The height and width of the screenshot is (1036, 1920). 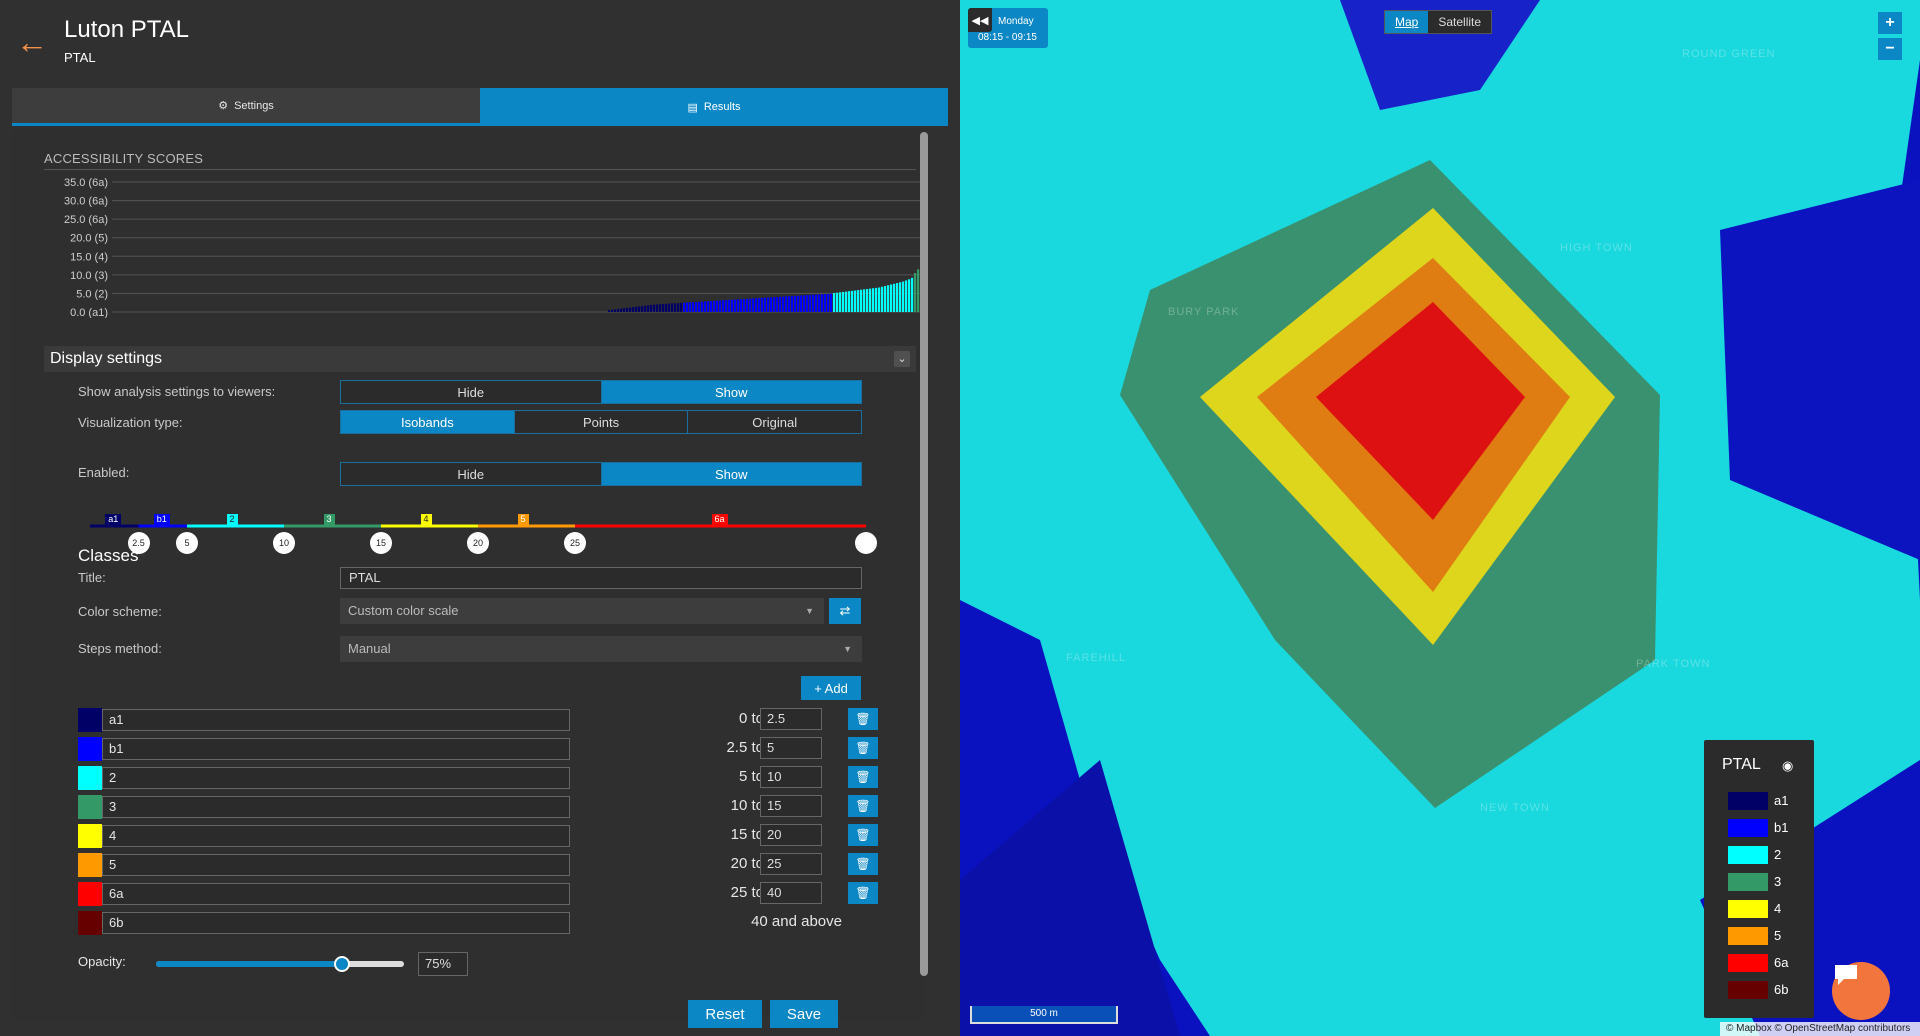 What do you see at coordinates (284, 543) in the screenshot?
I see `range-handle: 10` at bounding box center [284, 543].